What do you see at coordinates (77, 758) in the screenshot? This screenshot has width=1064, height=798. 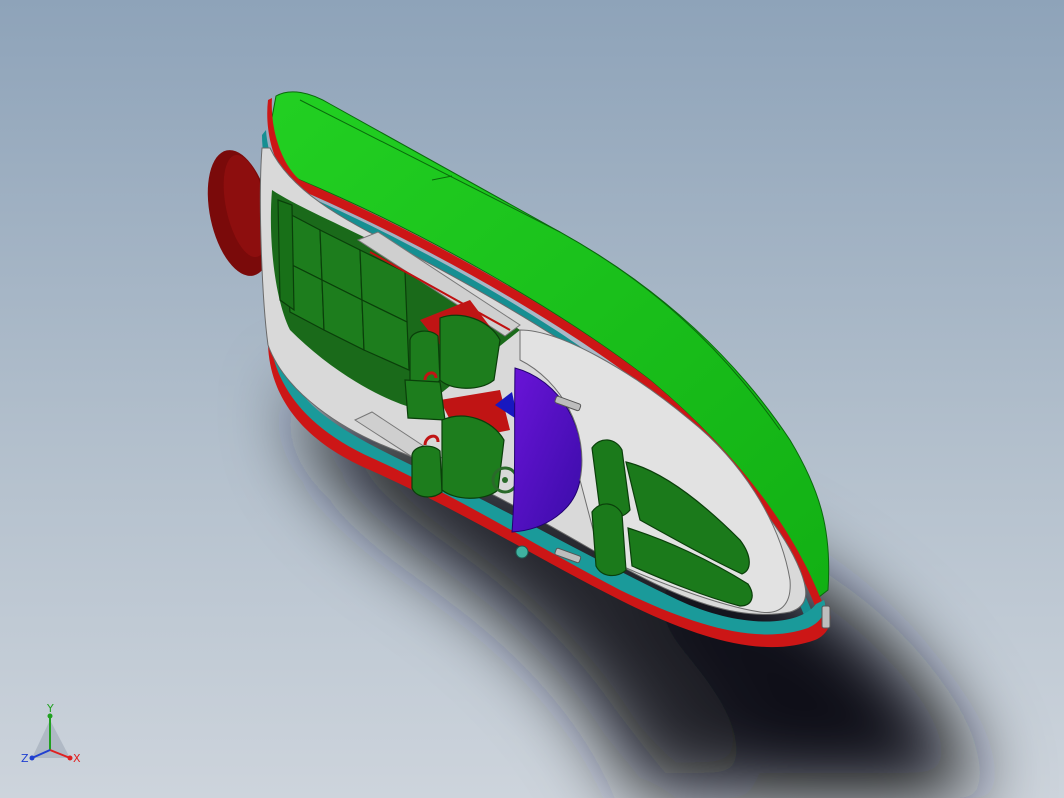 I see `x-axis-label: X` at bounding box center [77, 758].